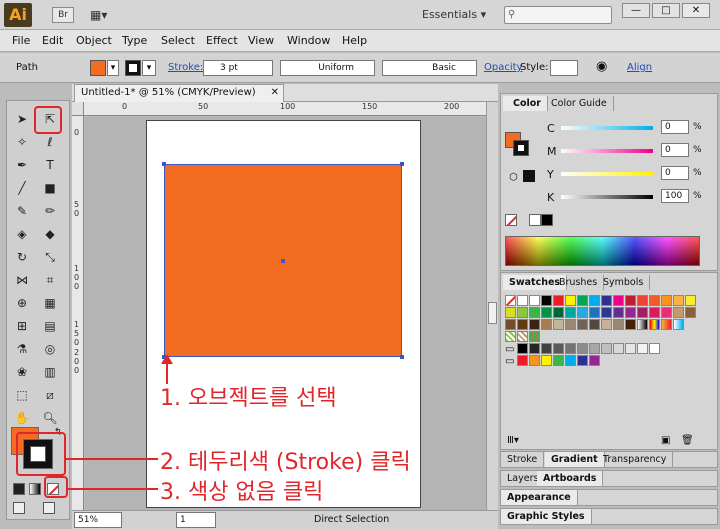 The image size is (720, 529). I want to click on menu-object: Object, so click(94, 40).